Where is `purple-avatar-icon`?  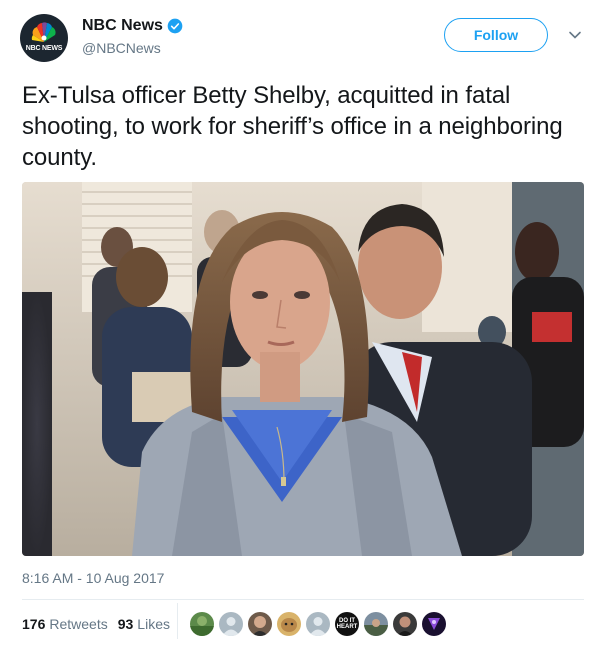
purple-avatar-icon is located at coordinates (434, 624).